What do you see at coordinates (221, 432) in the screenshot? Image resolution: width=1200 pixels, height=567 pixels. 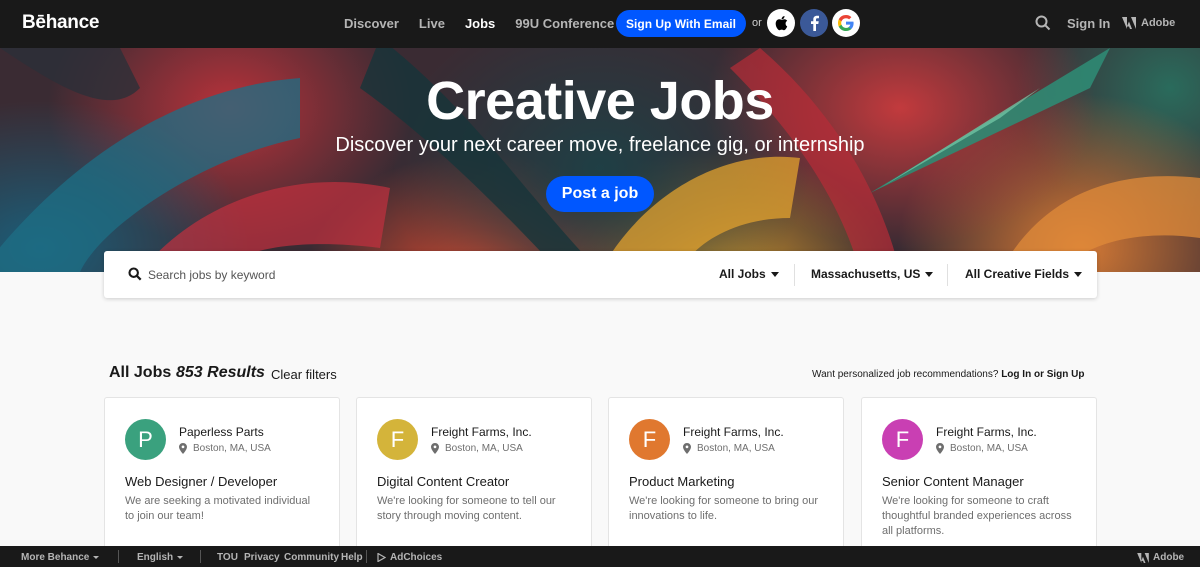 I see `company-name: Paperless Parts` at bounding box center [221, 432].